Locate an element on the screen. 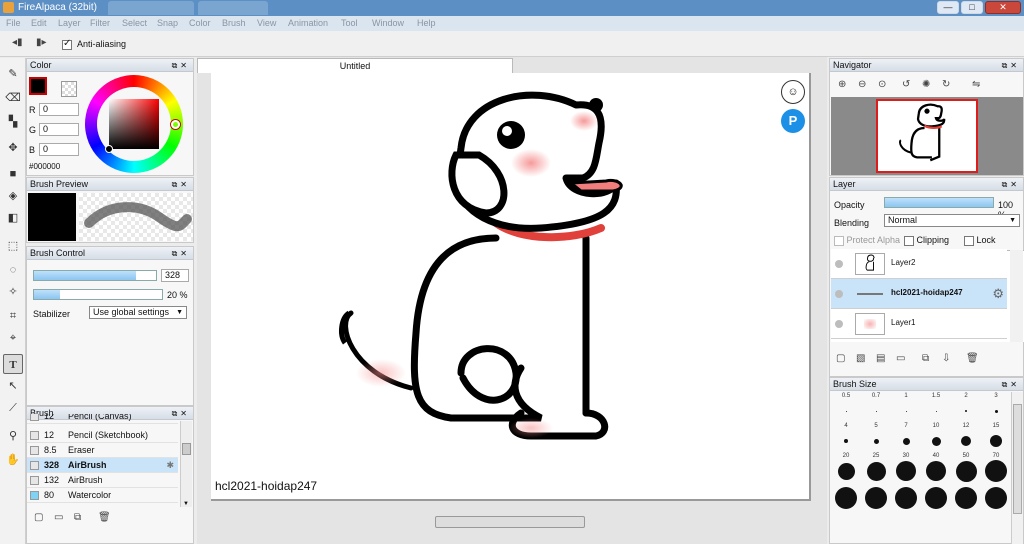  brush-size-cell: 12 is located at coordinates (966, 438).